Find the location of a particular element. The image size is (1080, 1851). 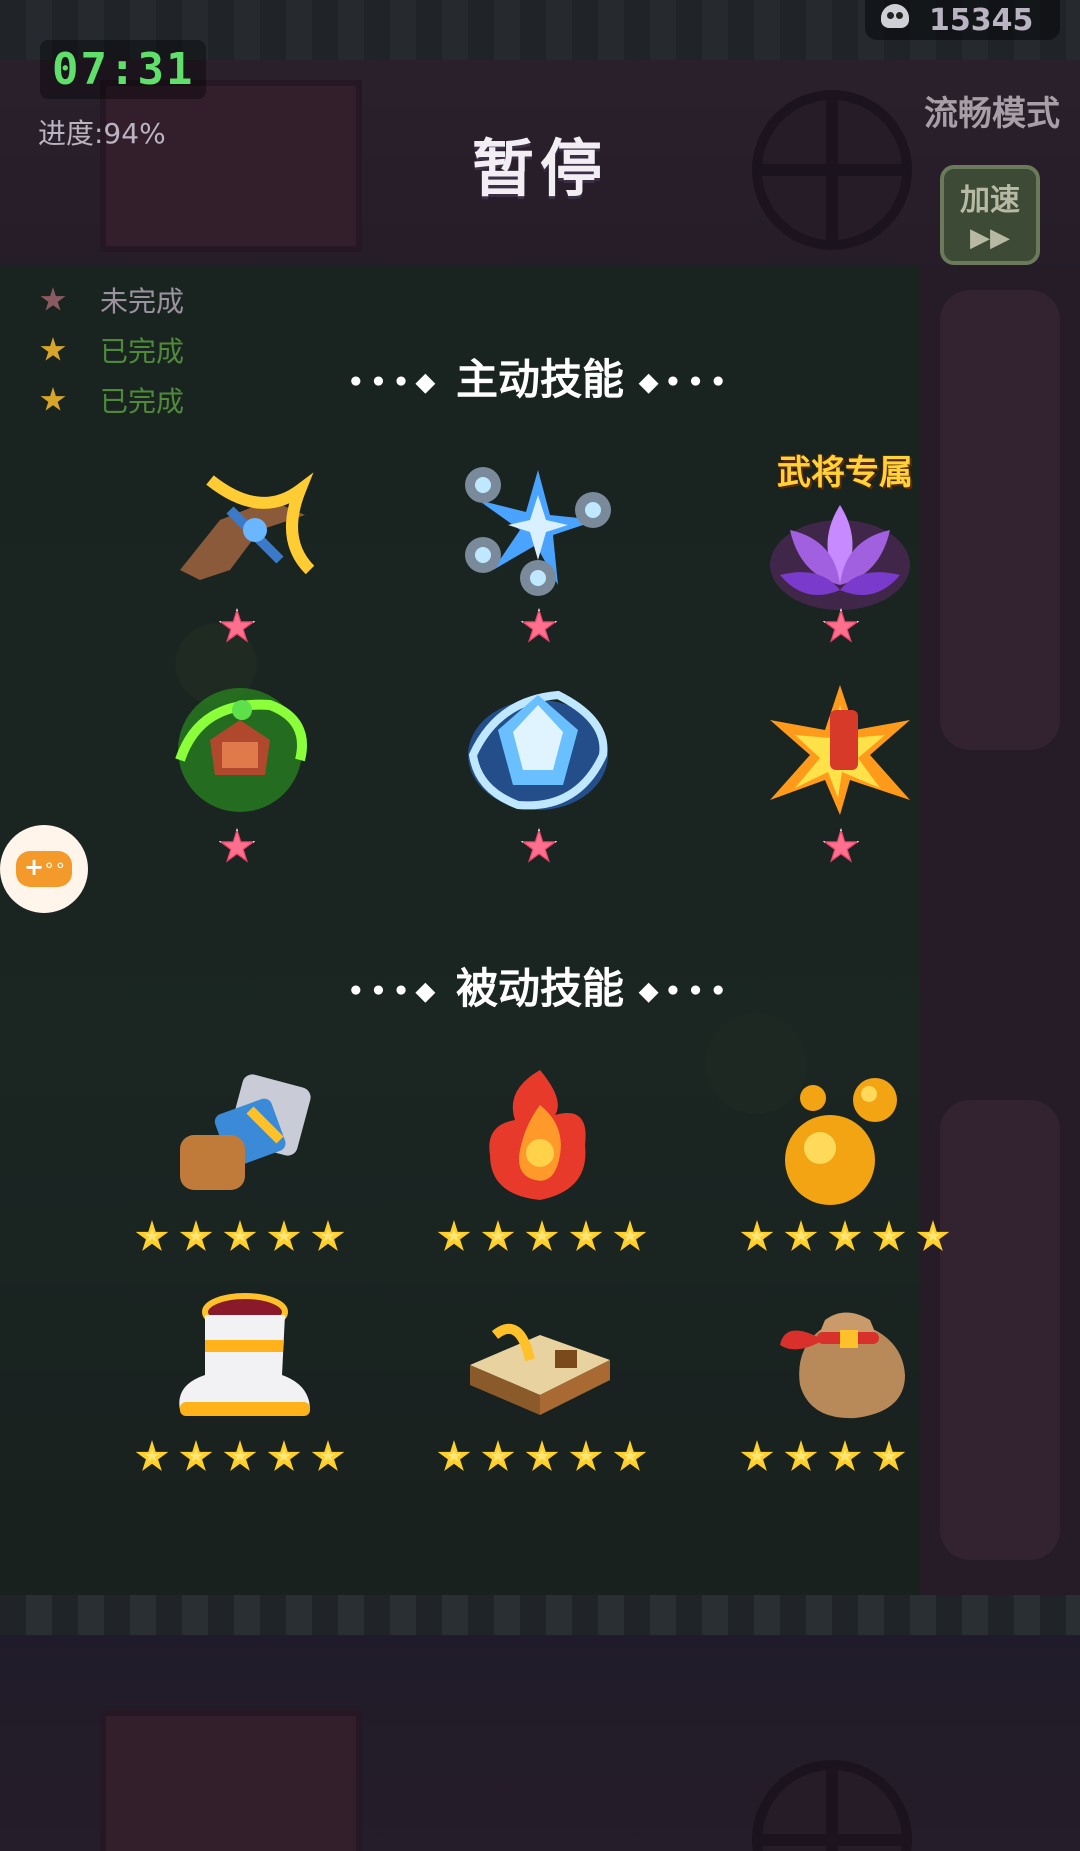

kill-counter: 15345 is located at coordinates (962, 20).